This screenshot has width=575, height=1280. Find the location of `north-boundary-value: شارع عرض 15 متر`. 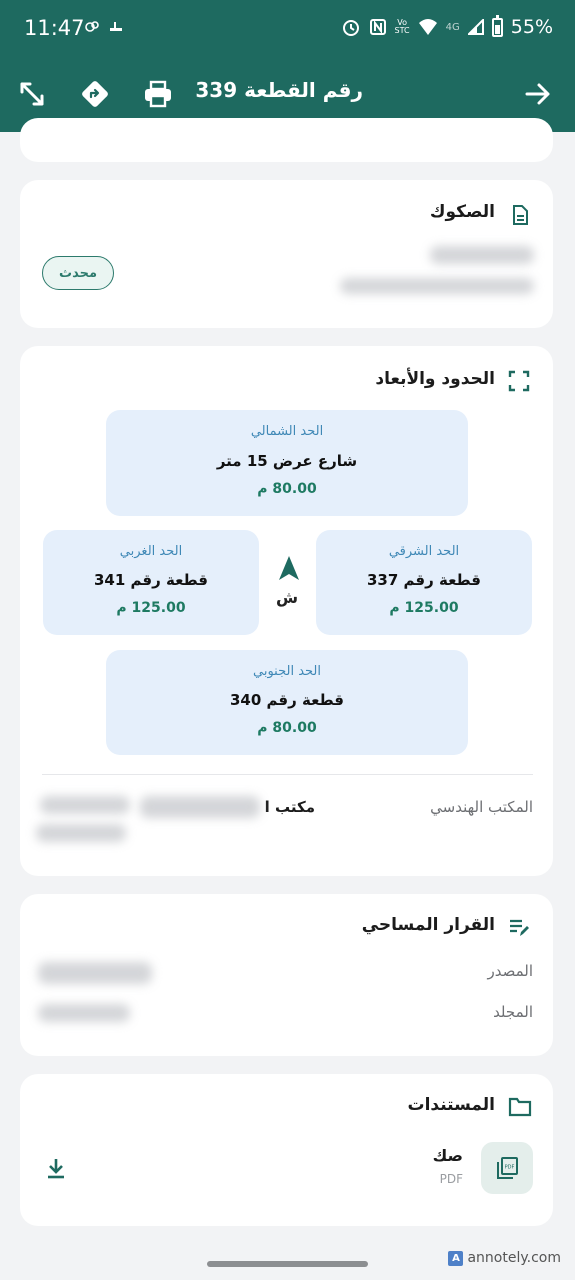

north-boundary-value: شارع عرض 15 متر is located at coordinates (287, 461).